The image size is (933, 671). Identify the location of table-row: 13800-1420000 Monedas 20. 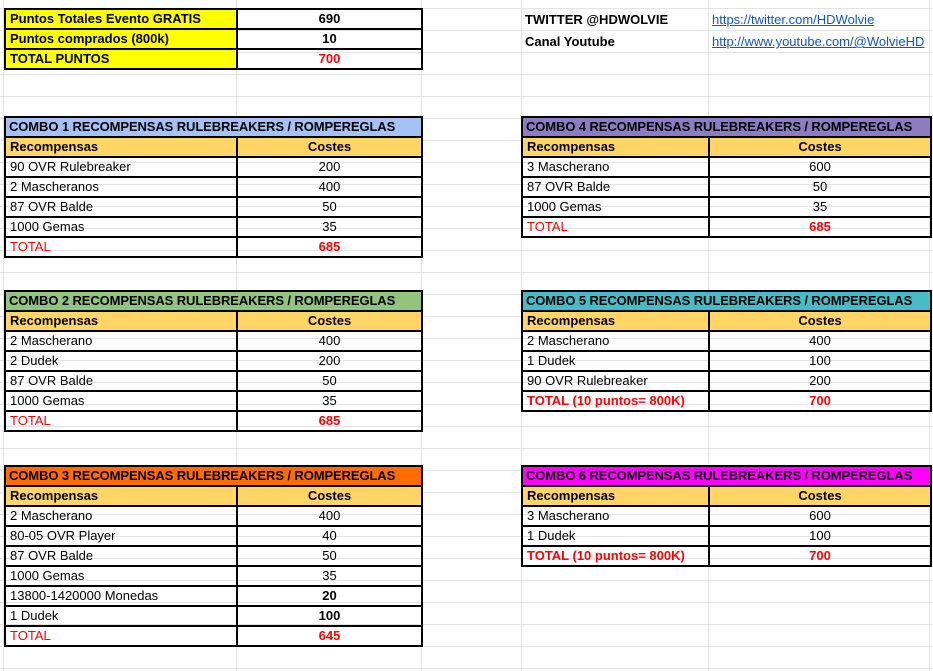
(214, 596).